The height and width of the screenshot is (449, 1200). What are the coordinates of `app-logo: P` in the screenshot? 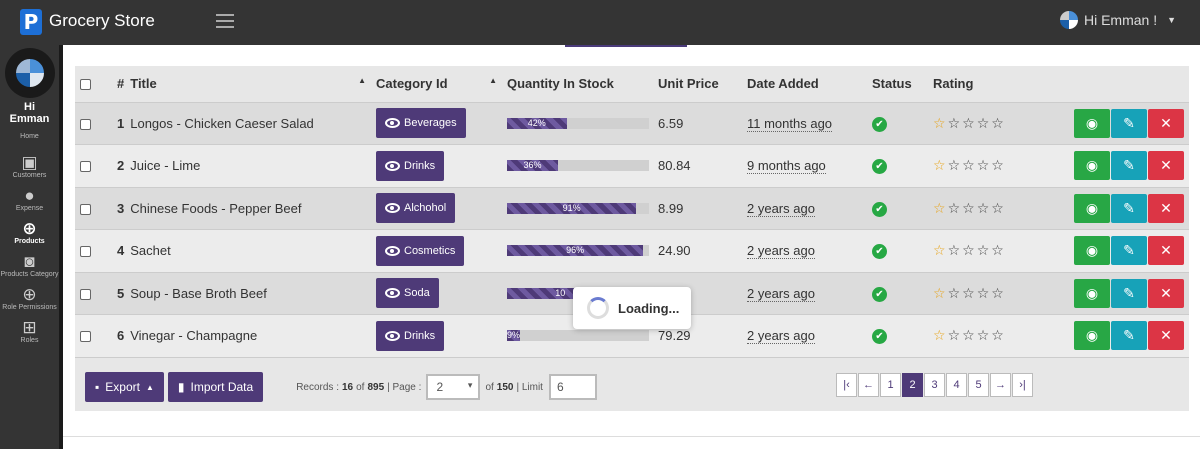 It's located at (31, 22).